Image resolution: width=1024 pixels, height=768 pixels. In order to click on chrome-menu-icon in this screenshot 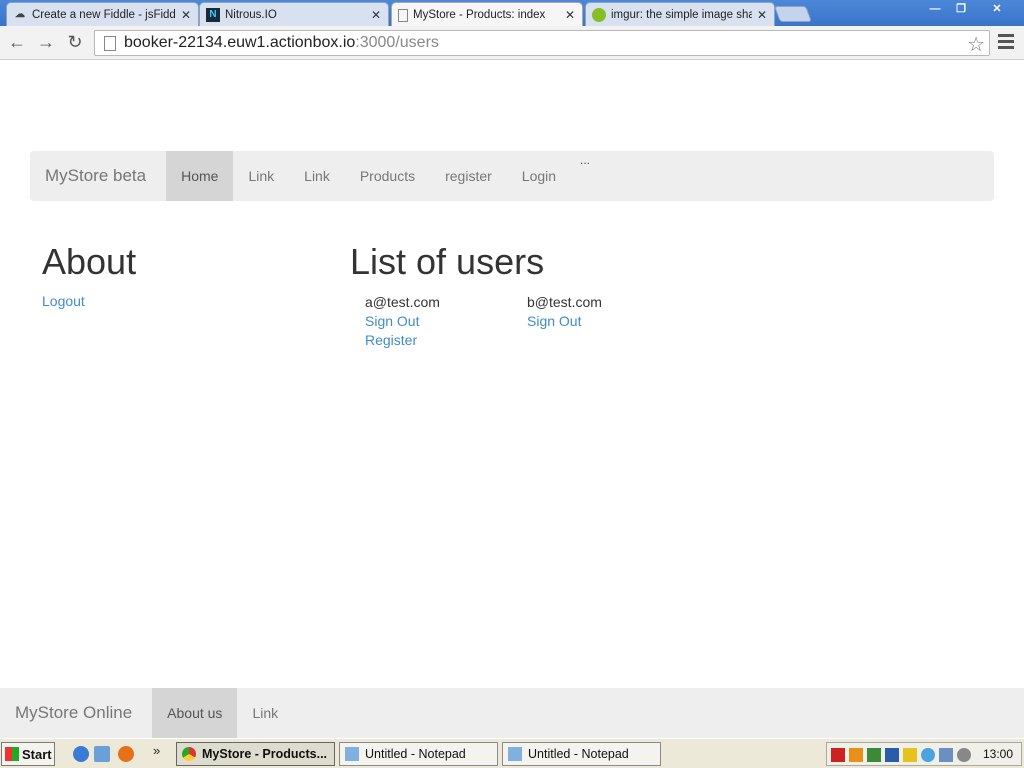, I will do `click(1006, 43)`.